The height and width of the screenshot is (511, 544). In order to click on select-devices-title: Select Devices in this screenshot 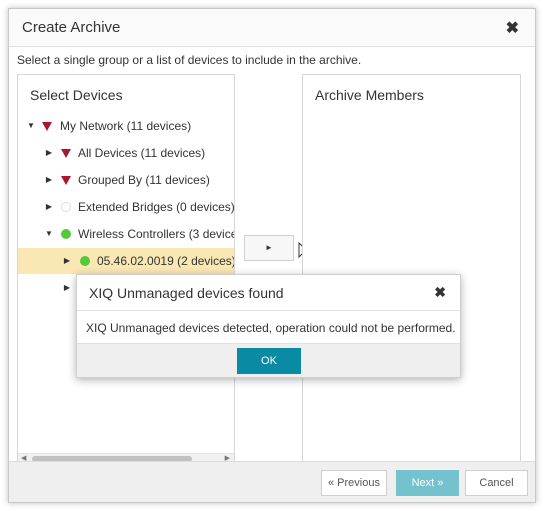, I will do `click(76, 95)`.